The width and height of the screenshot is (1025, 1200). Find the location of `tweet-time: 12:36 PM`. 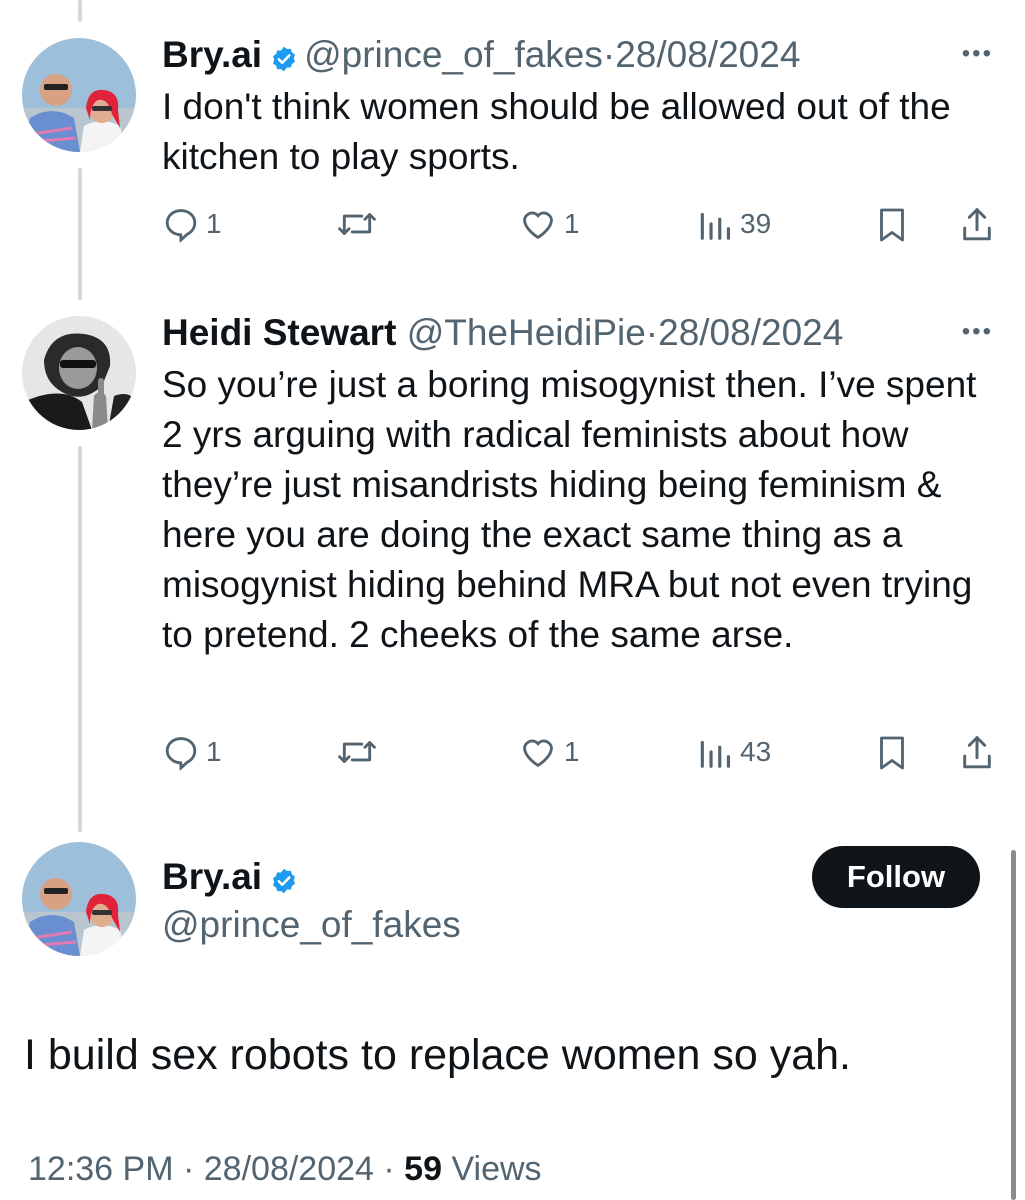

tweet-time: 12:36 PM is located at coordinates (101, 1169).